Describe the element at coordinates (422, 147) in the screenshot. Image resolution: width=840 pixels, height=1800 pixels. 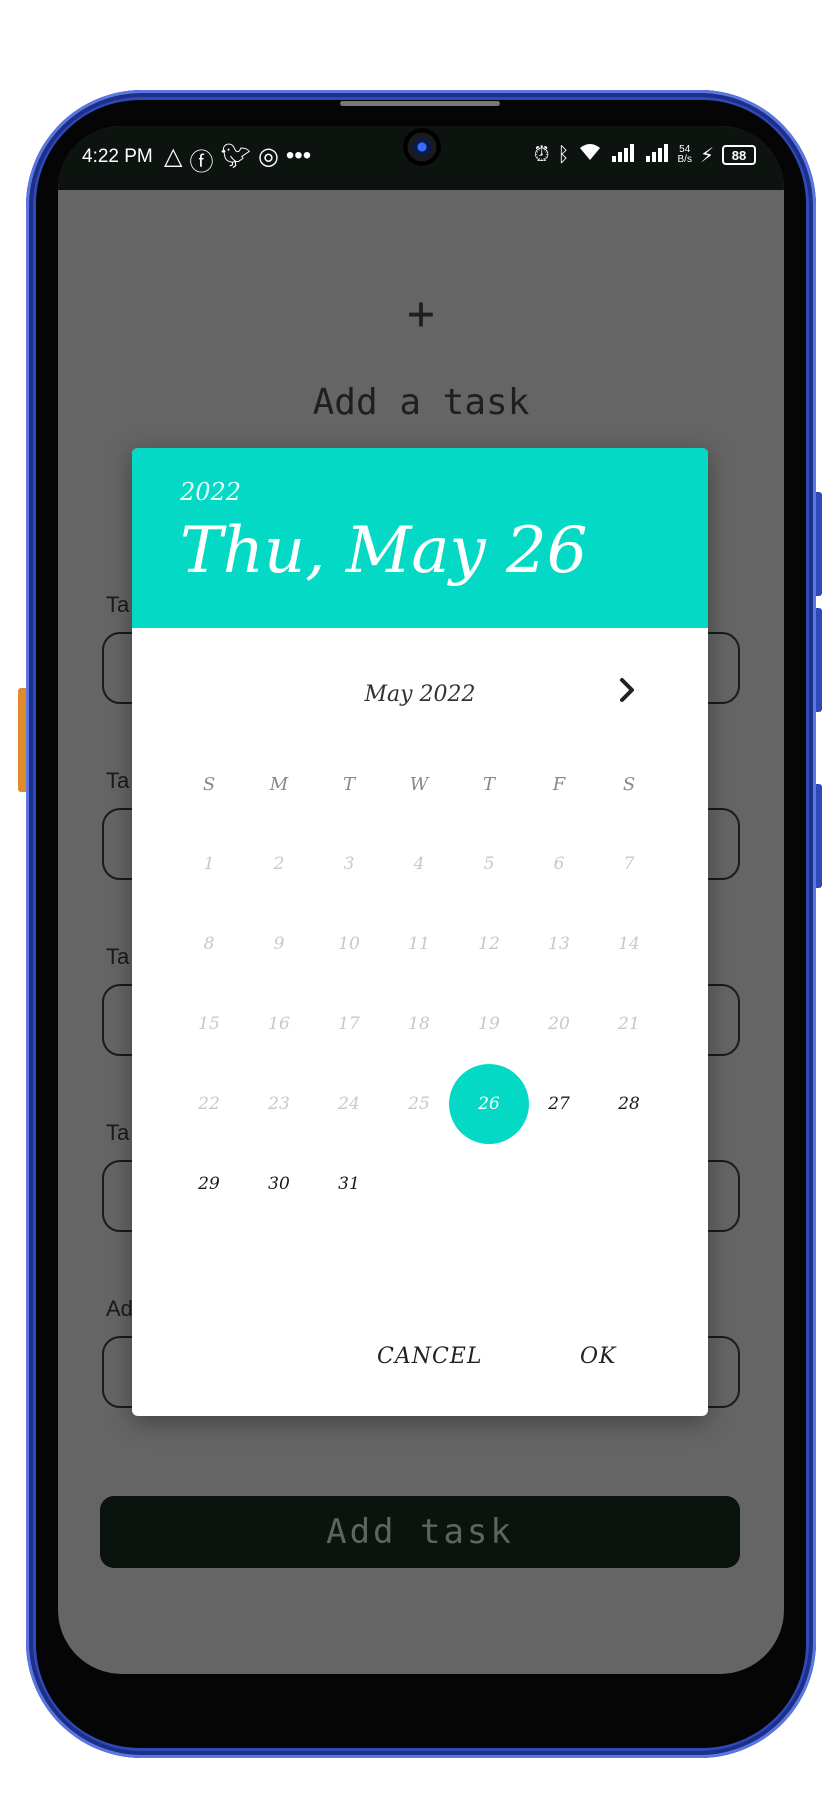
I see `front-camera` at that location.